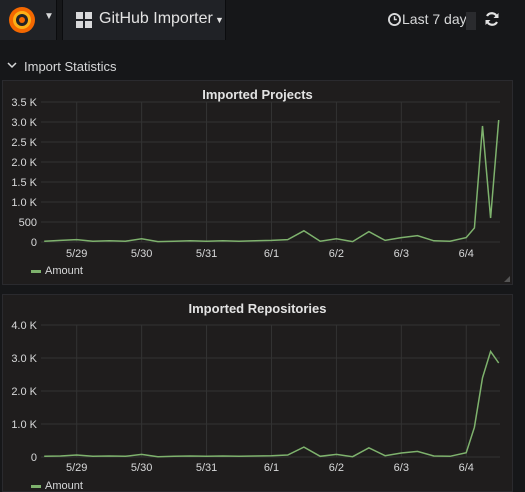 The width and height of the screenshot is (525, 492). Describe the element at coordinates (262, 66) in the screenshot. I see `row-header: Import Statistics` at that location.